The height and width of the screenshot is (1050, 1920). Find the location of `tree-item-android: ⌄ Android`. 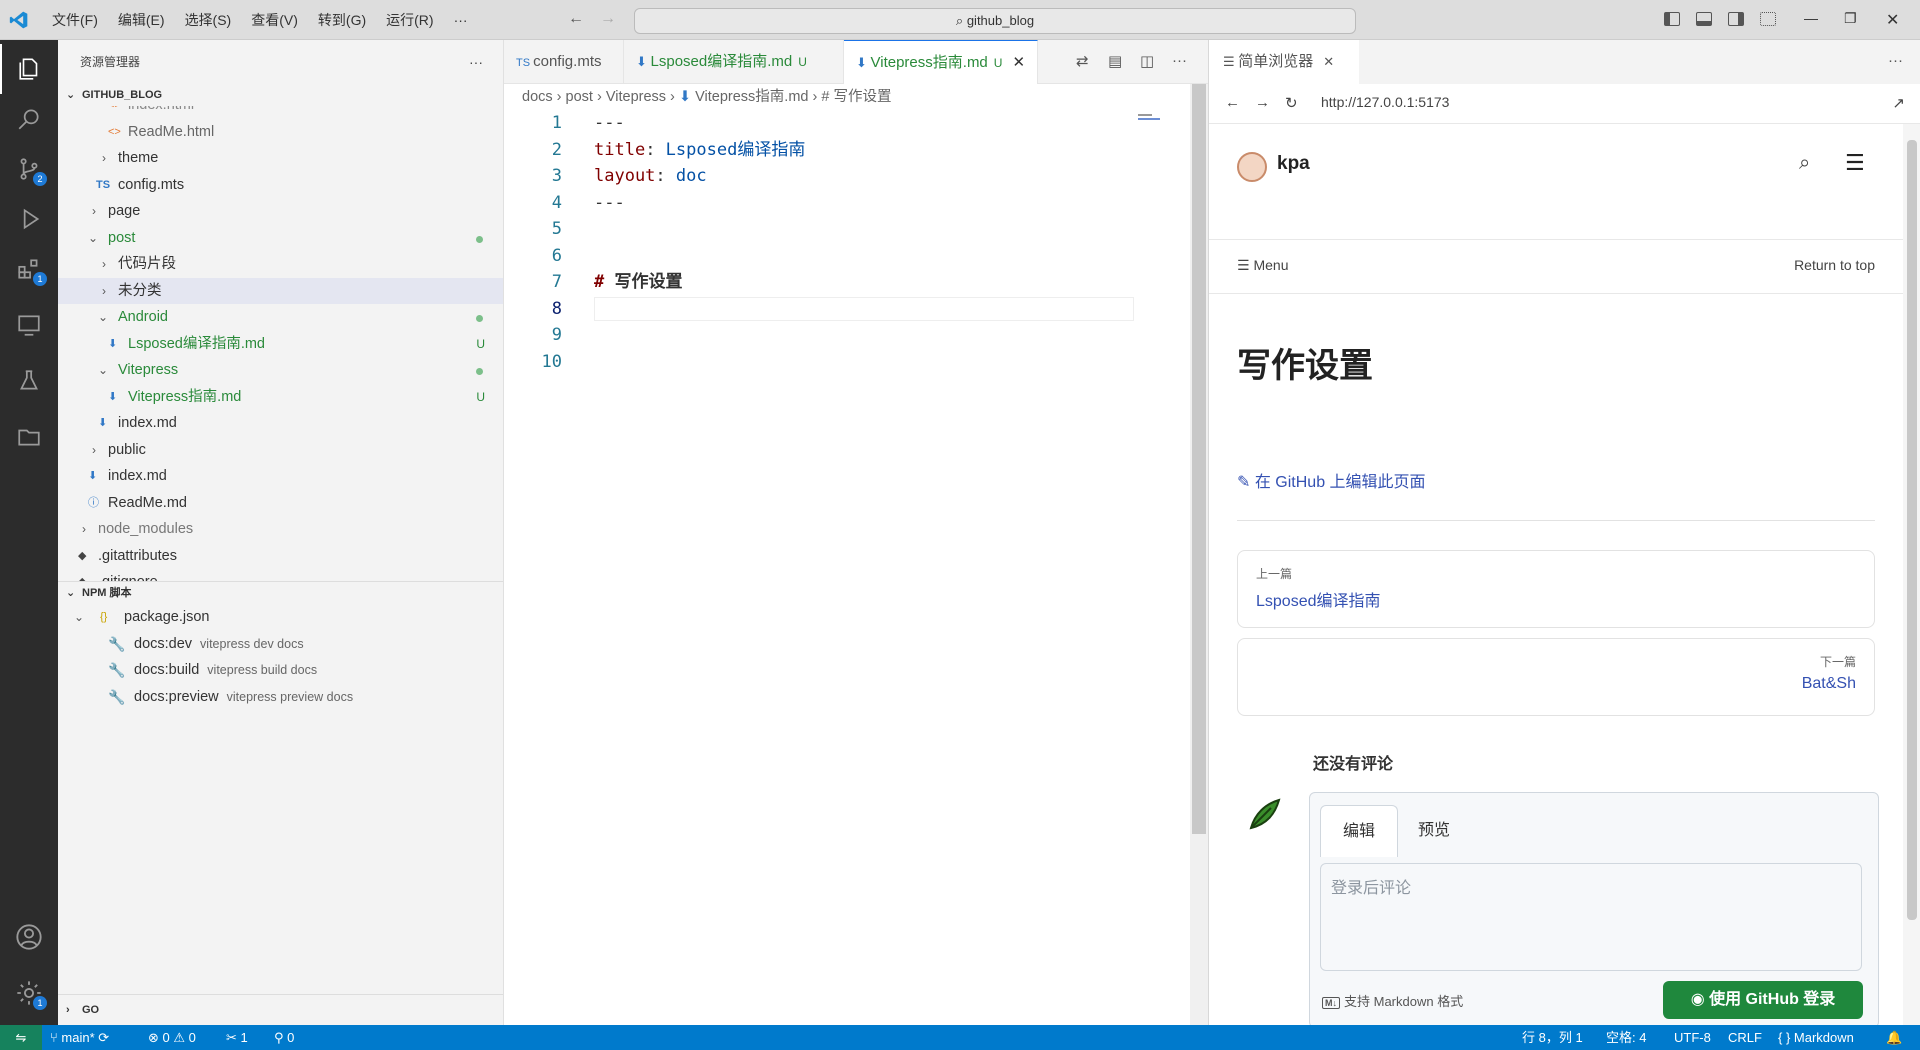

tree-item-android: ⌄ Android is located at coordinates (280, 317).